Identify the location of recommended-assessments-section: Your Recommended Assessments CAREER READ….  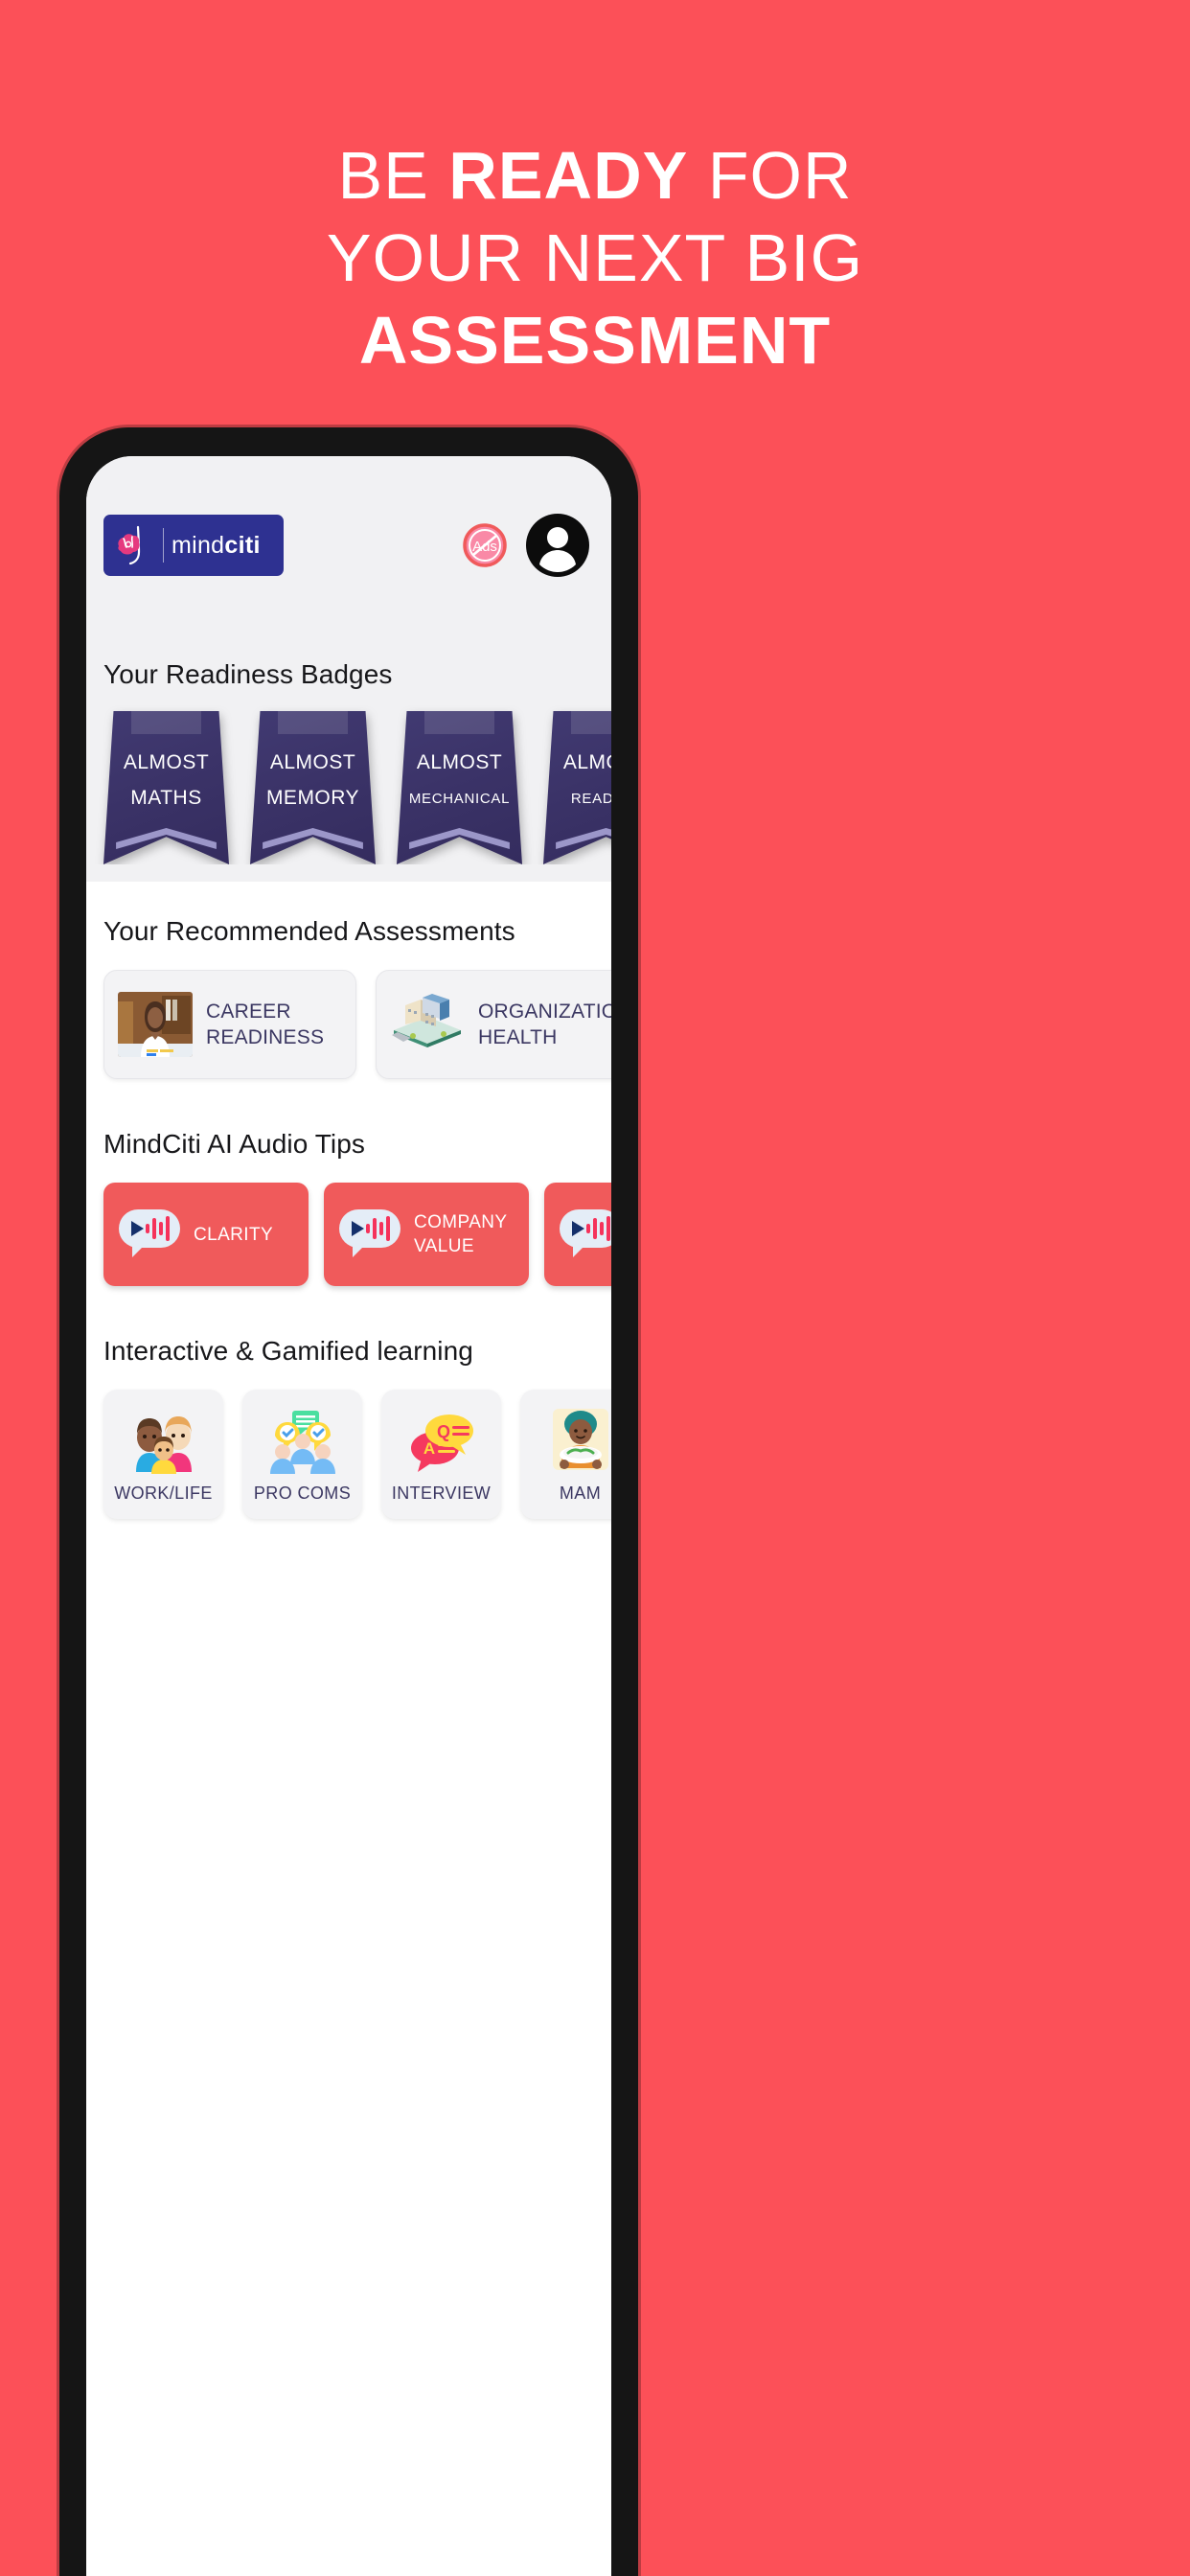
(349, 993).